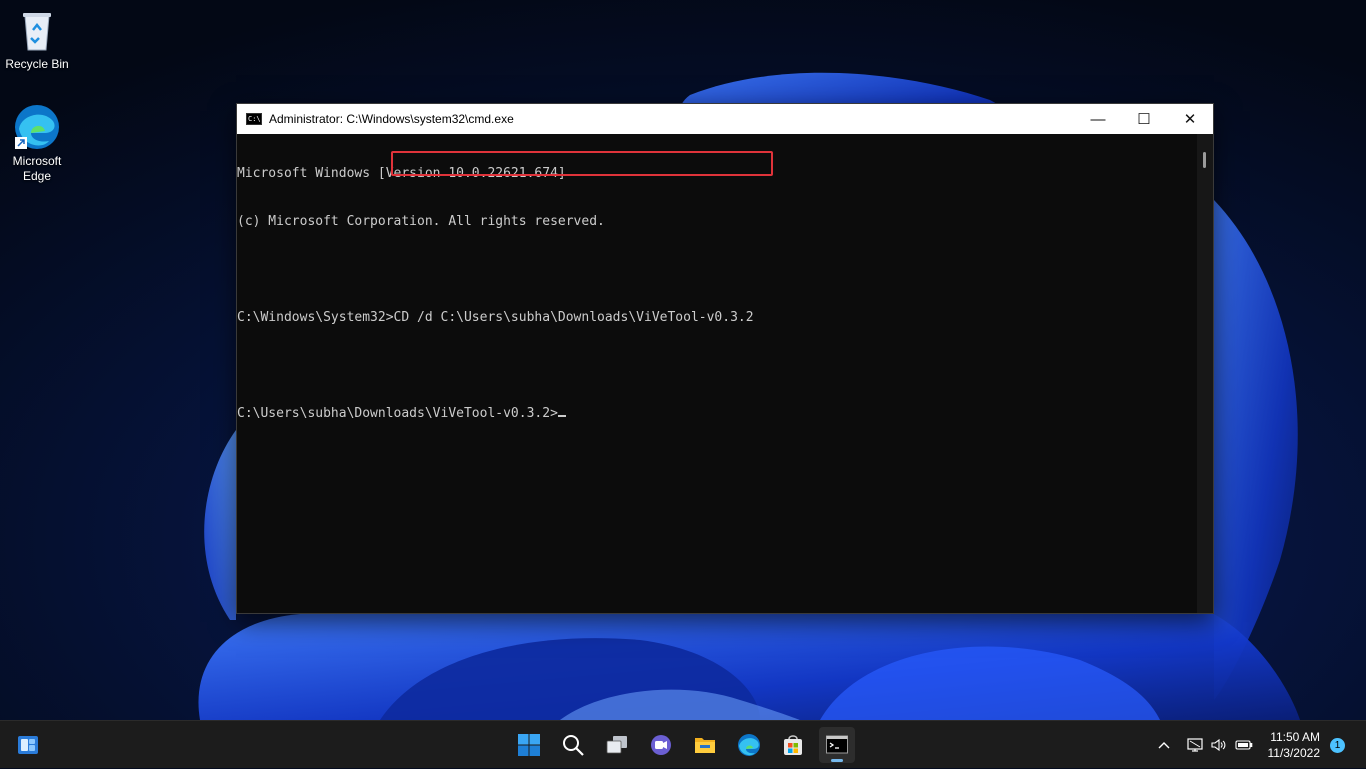 The width and height of the screenshot is (1366, 769). Describe the element at coordinates (1294, 753) in the screenshot. I see `clock-date: 11/3/2022` at that location.